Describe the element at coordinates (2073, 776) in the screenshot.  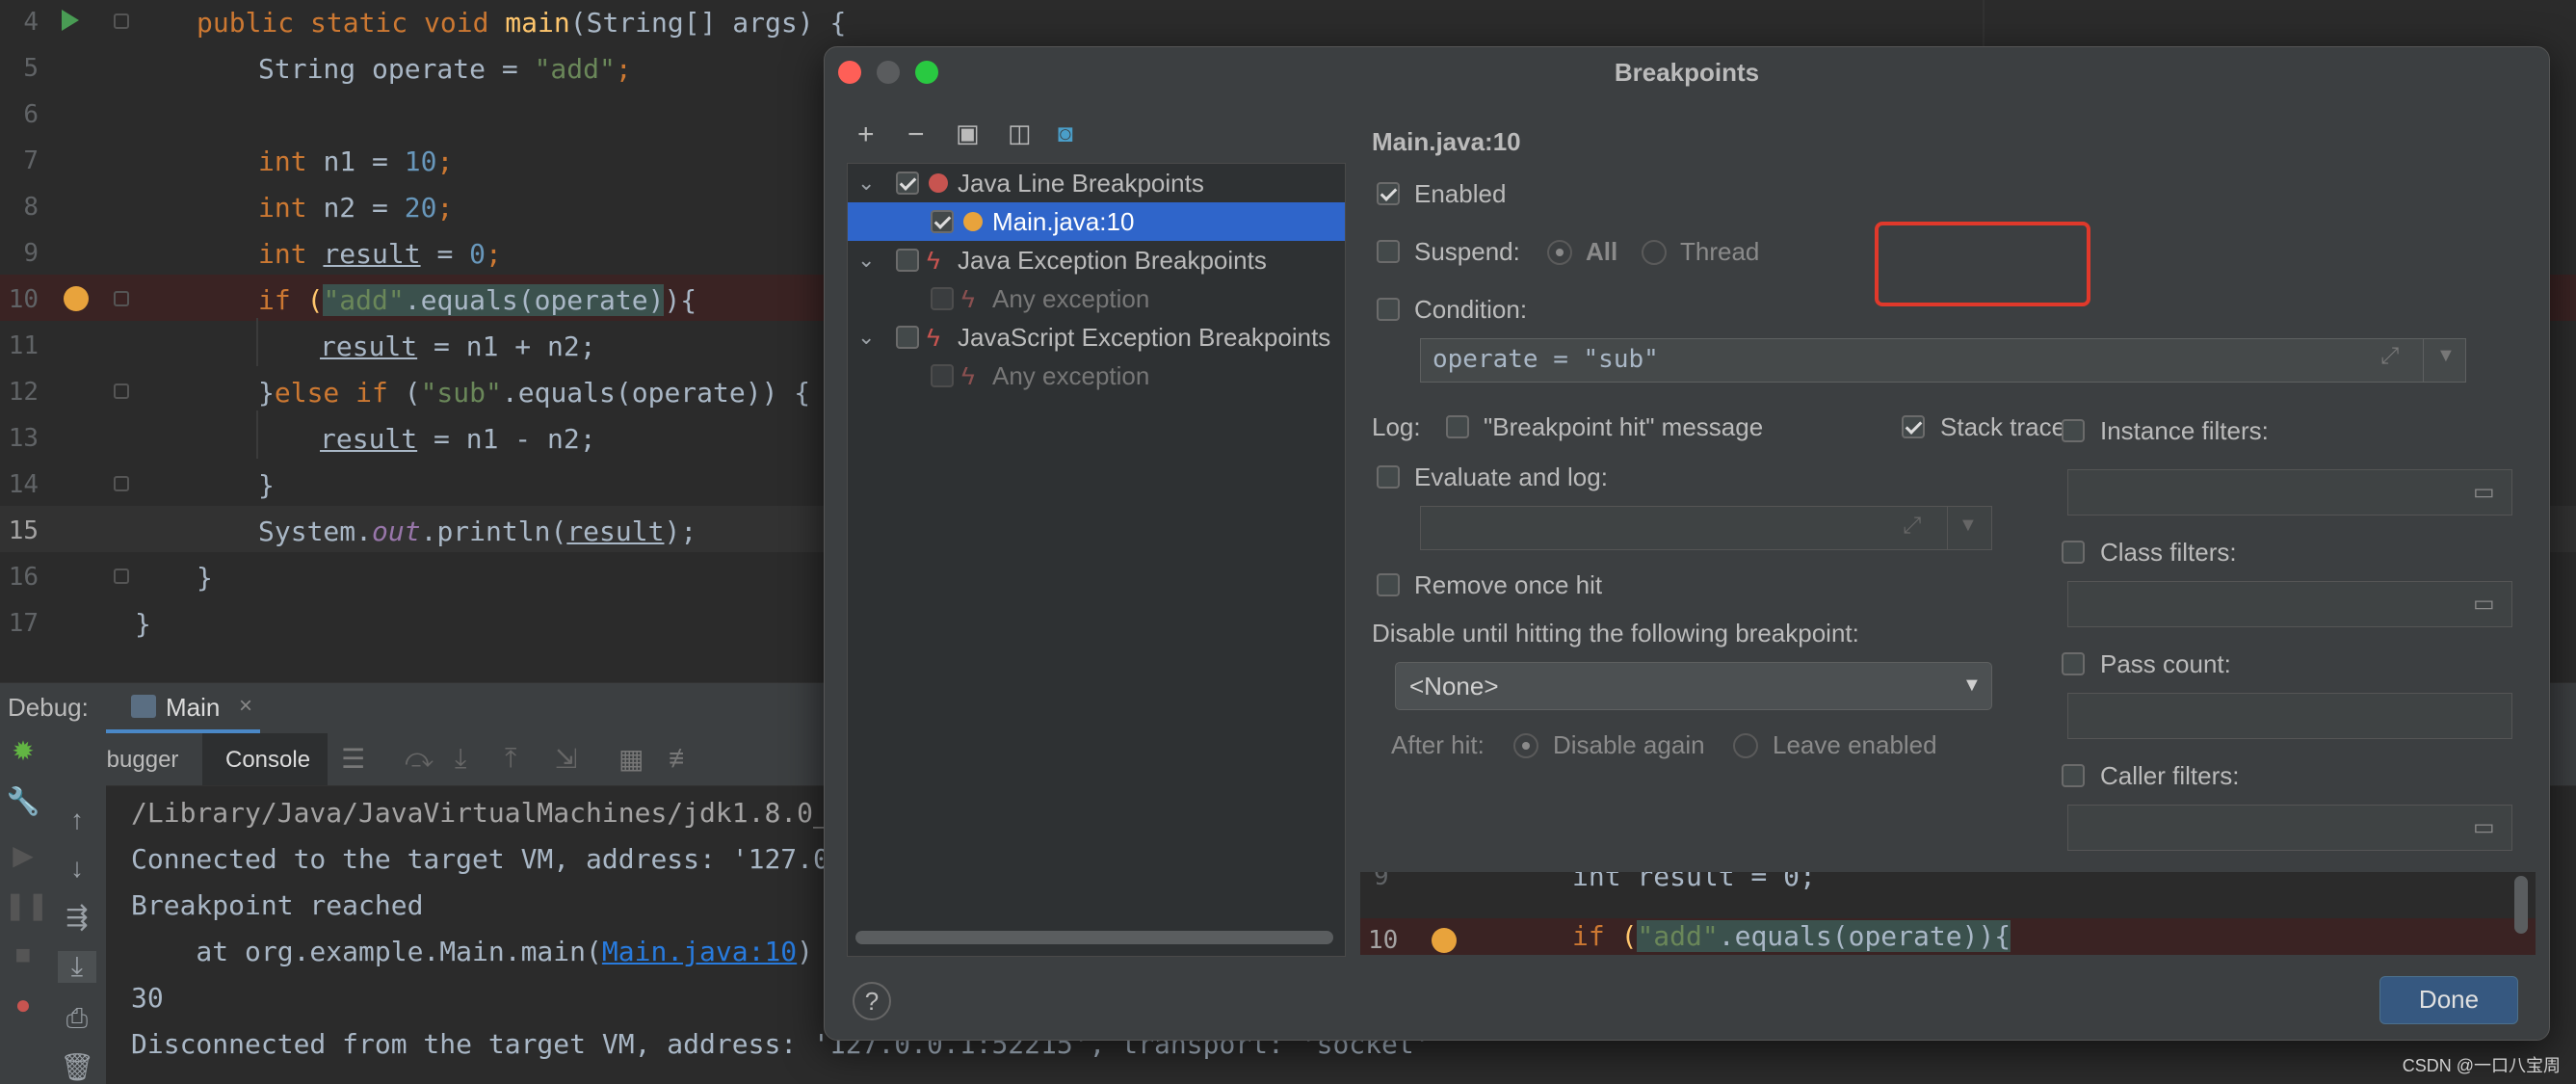
I see `caller-filters-checkbox` at that location.